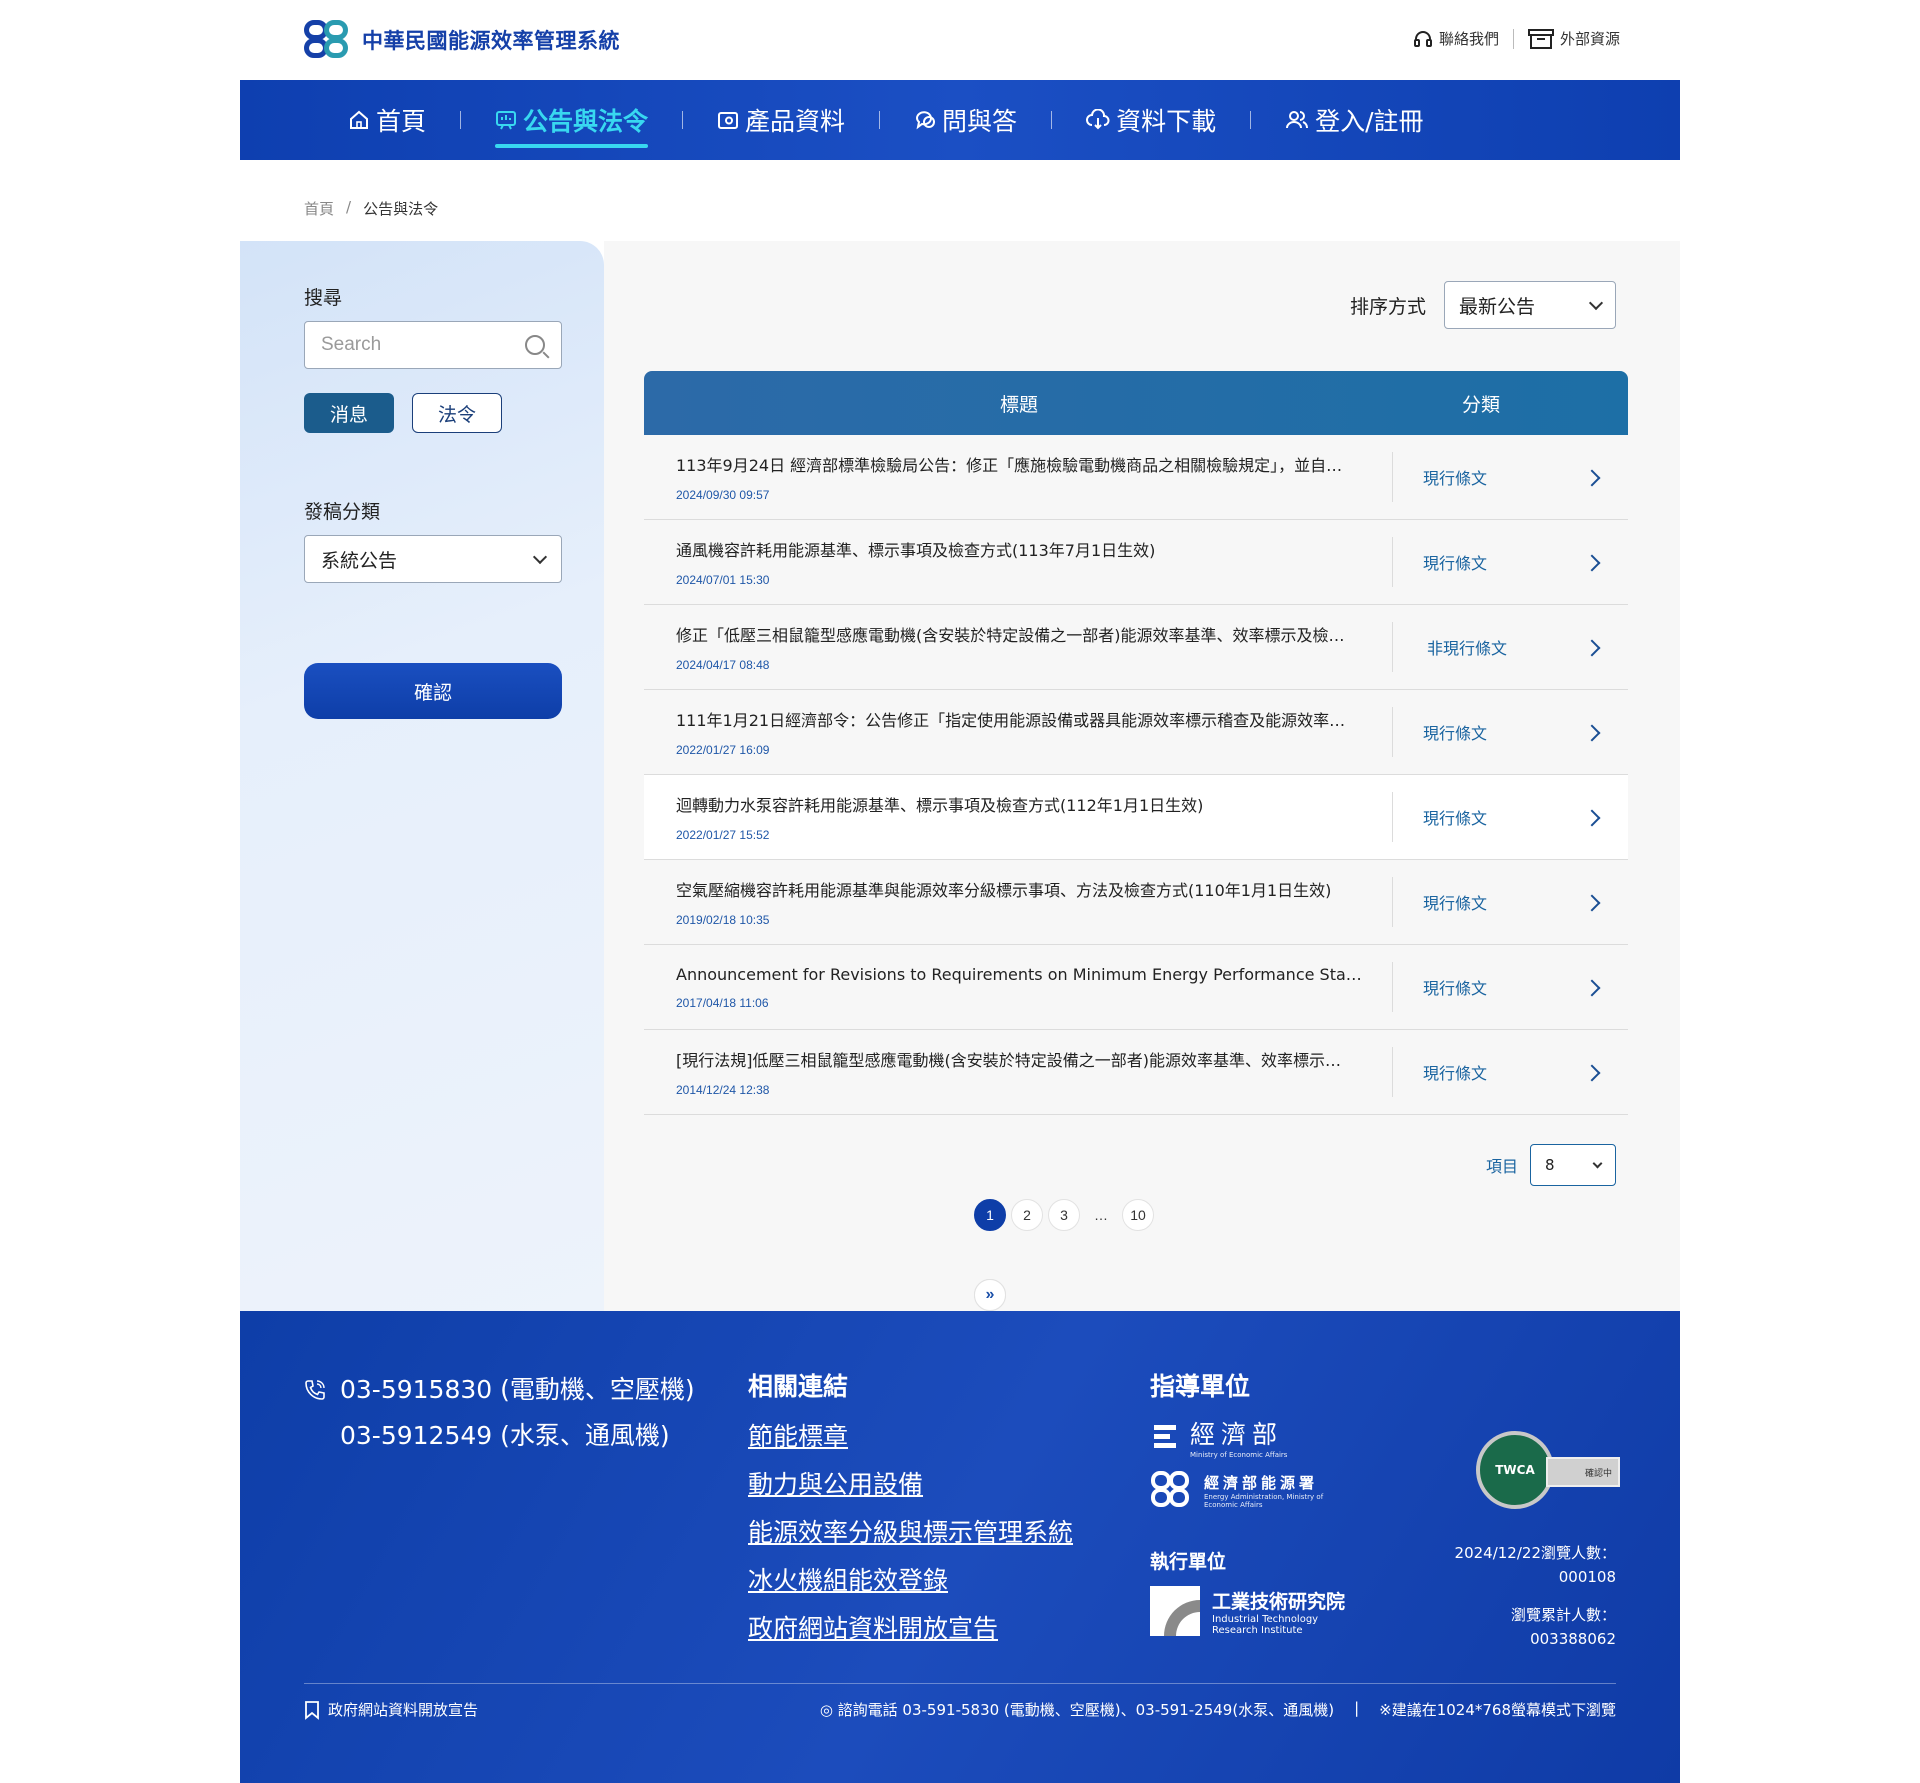 This screenshot has height=1783, width=1920. Describe the element at coordinates (433, 559) in the screenshot. I see `category-select: 系統公告` at that location.